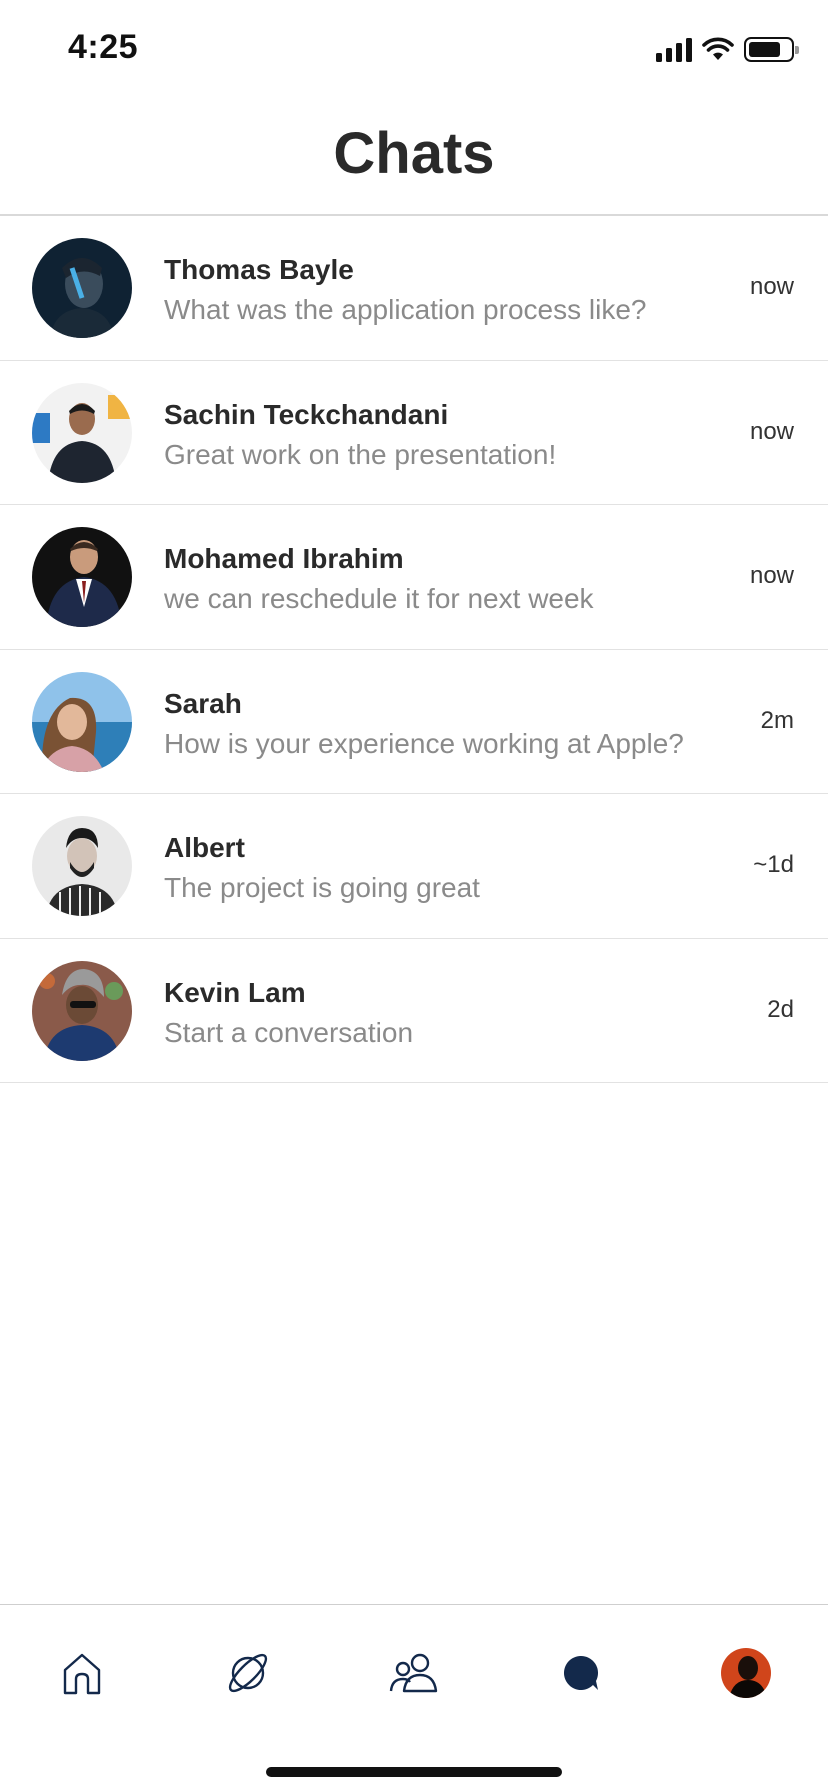 Image resolution: width=828 pixels, height=1792 pixels. I want to click on chat-time: 2m, so click(777, 720).